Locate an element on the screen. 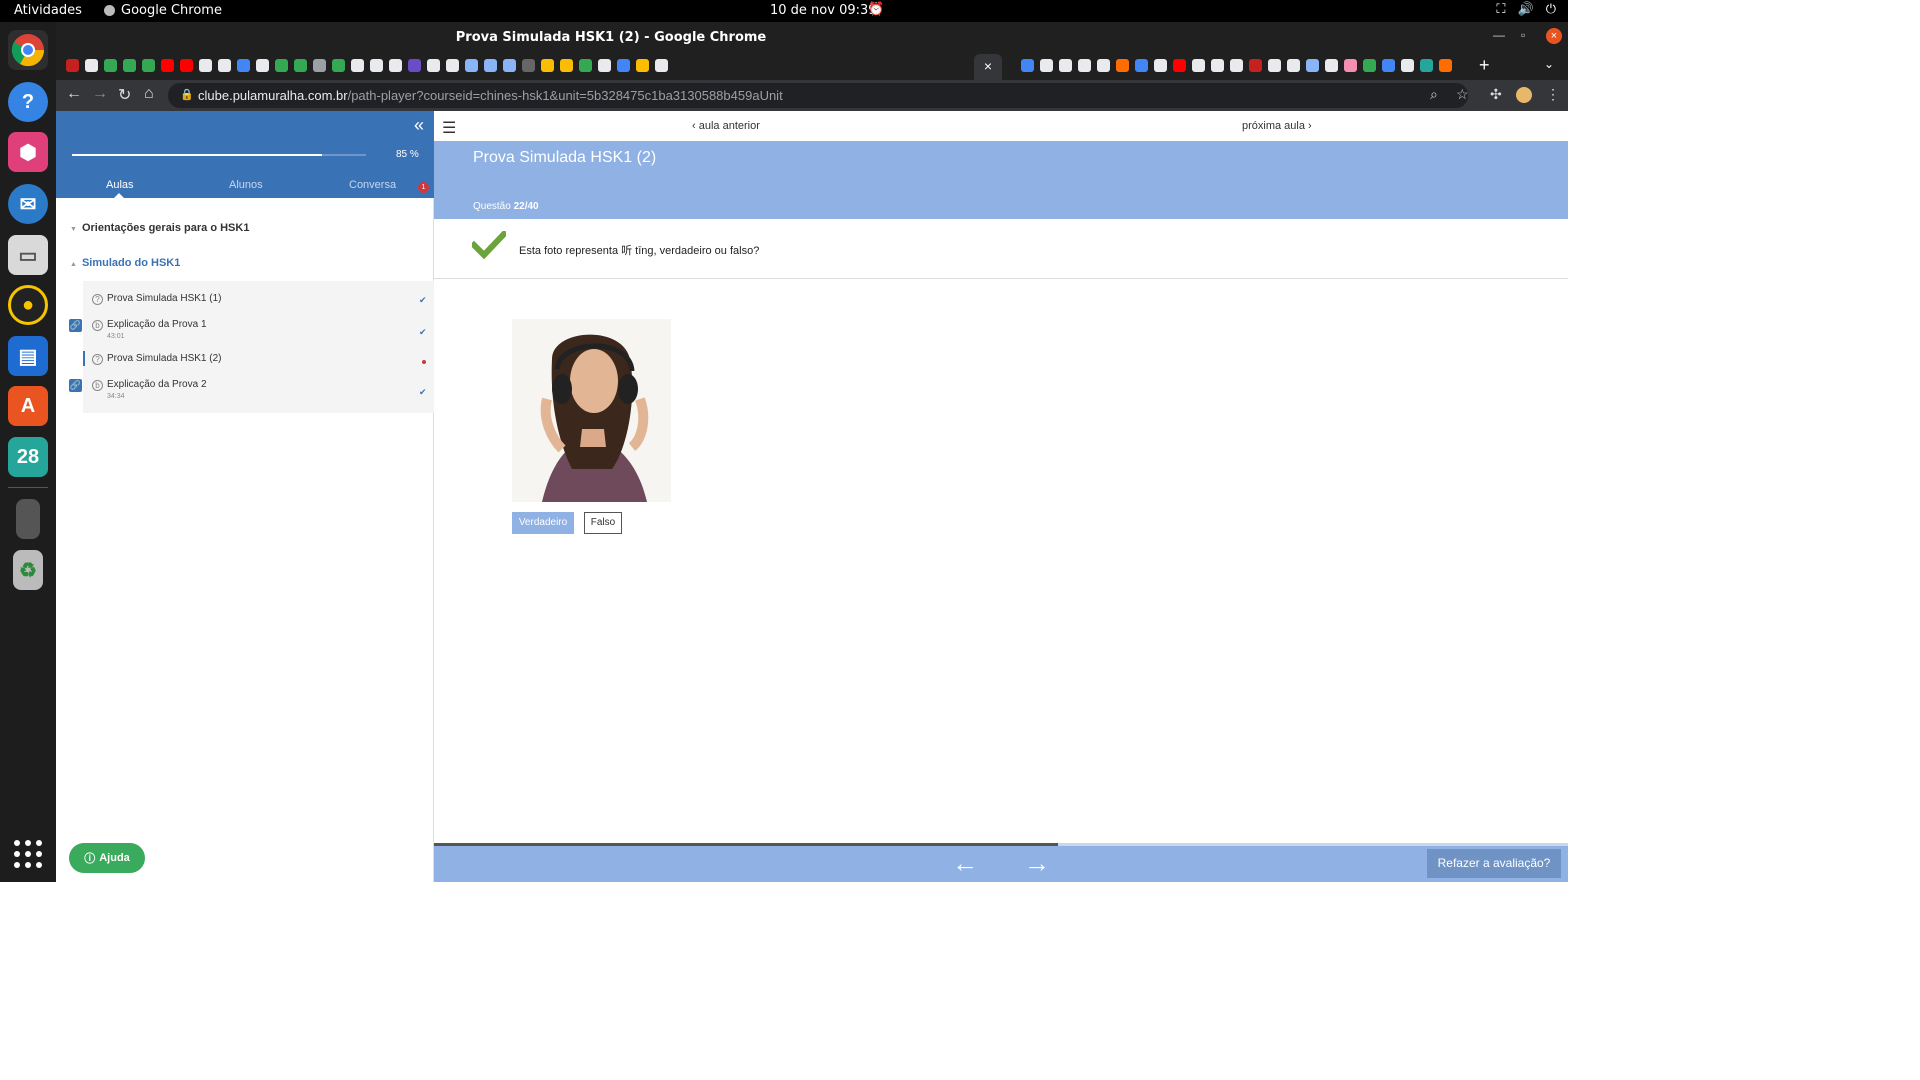  active-tab-close: × is located at coordinates (988, 67).